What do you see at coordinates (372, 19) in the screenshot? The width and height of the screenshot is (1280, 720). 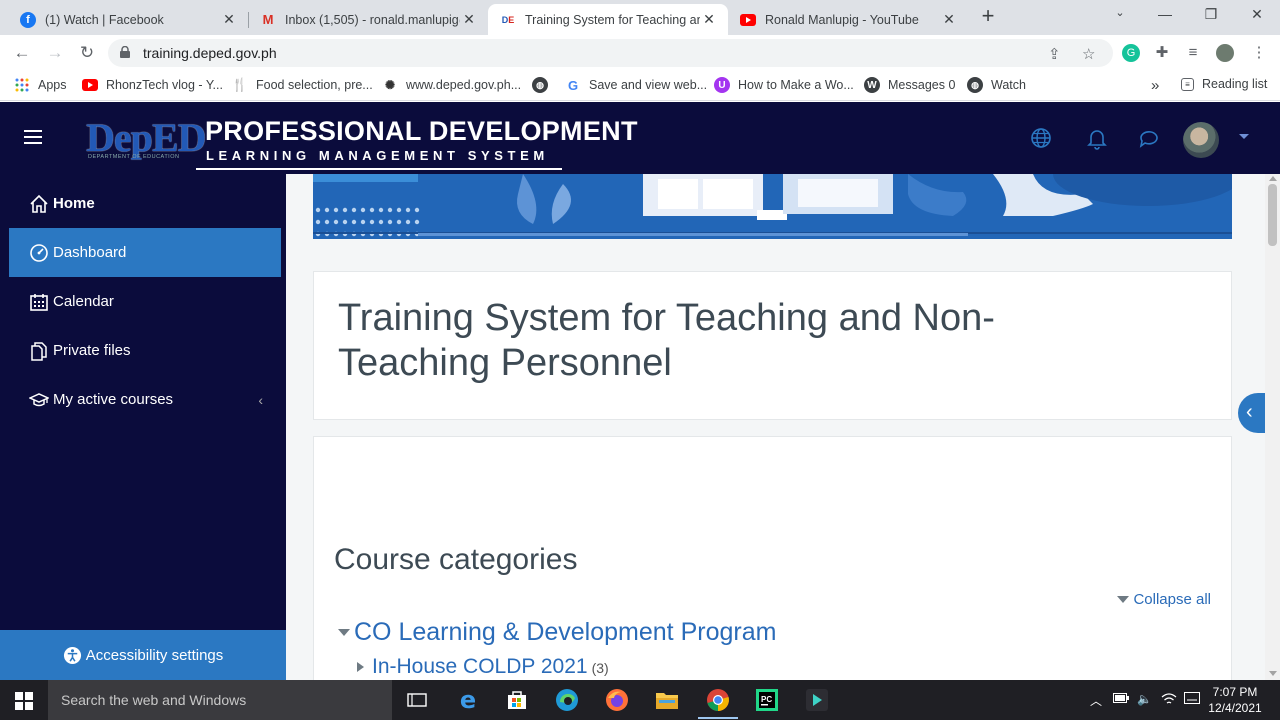 I see `tab-title: Inbox (1,505) - ronald.manlupig@` at bounding box center [372, 19].